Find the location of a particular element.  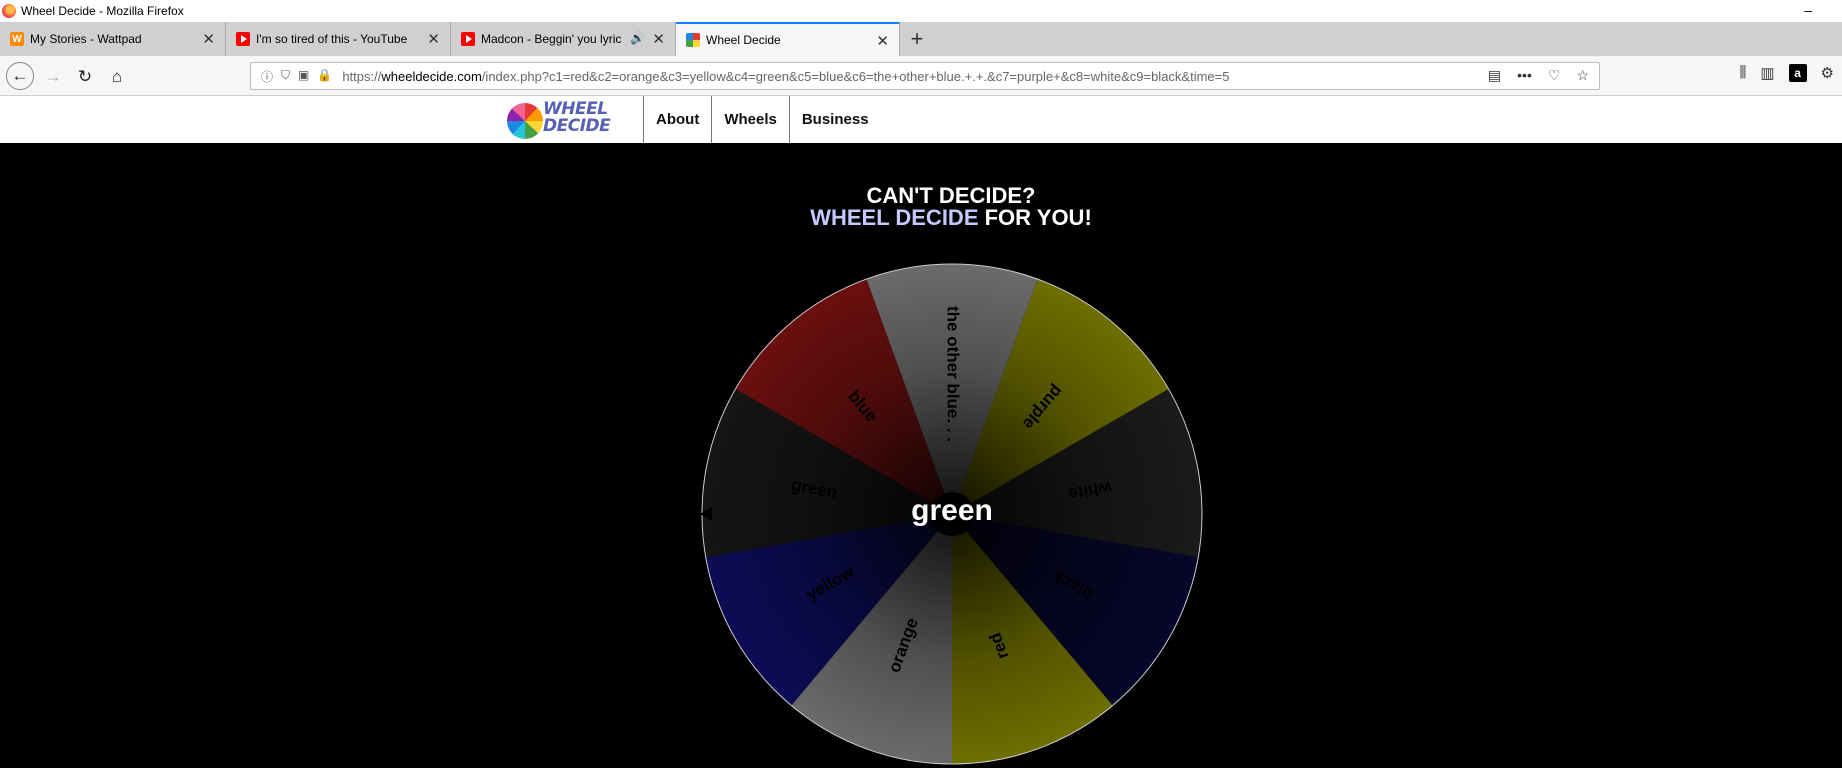

tab-label: Madcon - Beggin' you lyric is located at coordinates (551, 39).